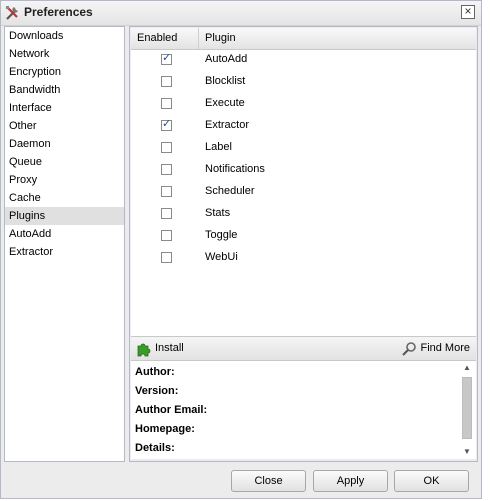  Describe the element at coordinates (303, 105) in the screenshot. I see `plugin-row: Execute` at that location.